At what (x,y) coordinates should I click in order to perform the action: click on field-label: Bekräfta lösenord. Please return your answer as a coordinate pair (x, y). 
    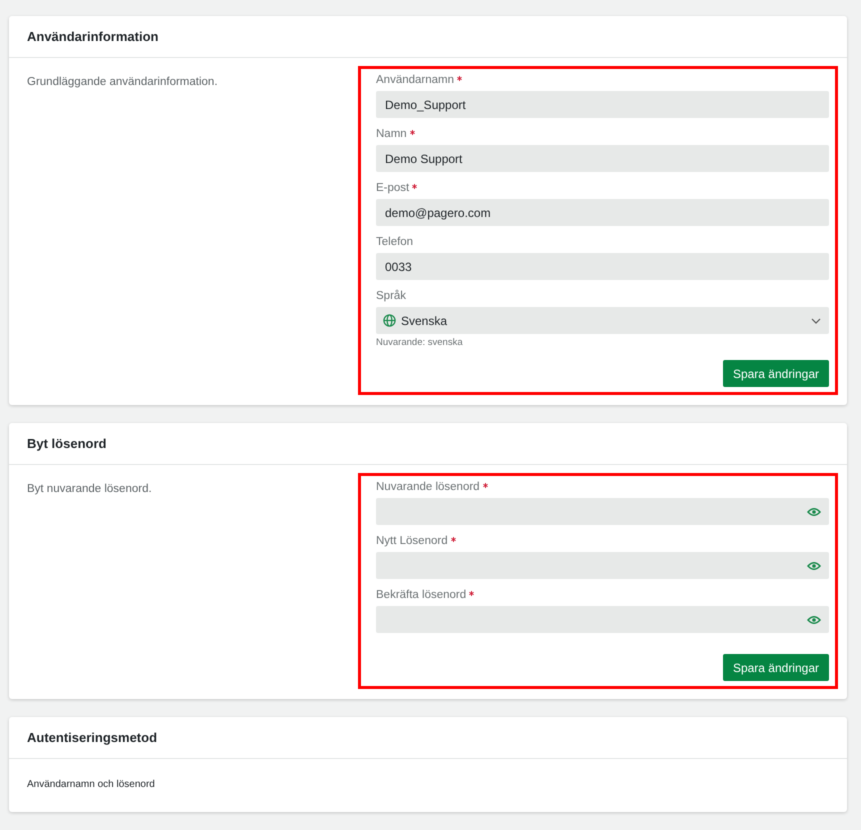
    Looking at the image, I should click on (421, 595).